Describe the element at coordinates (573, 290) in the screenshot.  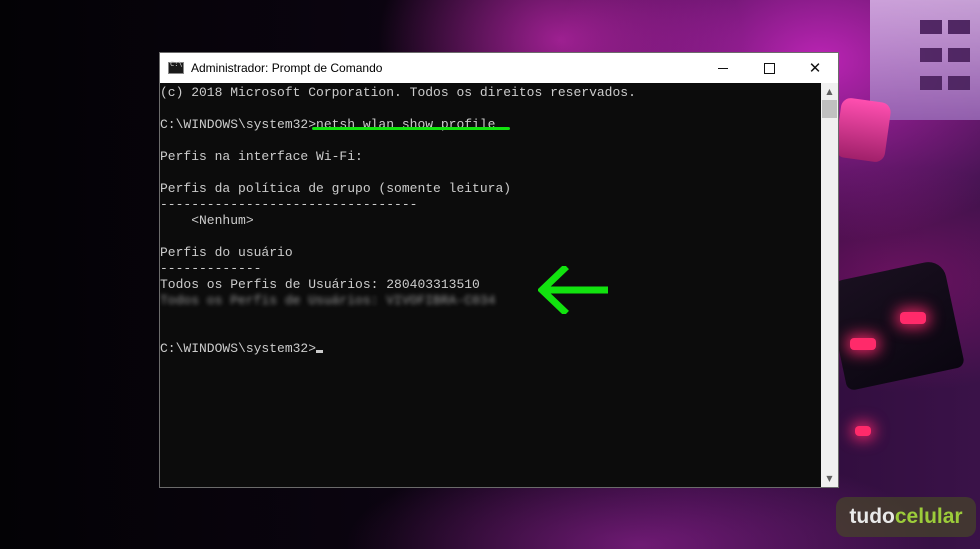
I see `green-arrow-icon` at that location.